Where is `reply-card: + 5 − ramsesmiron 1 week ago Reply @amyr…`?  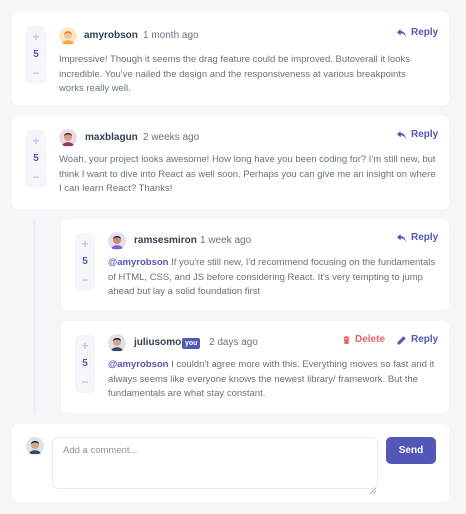
reply-card: + 5 − ramsesmiron 1 week ago Reply @amyr… is located at coordinates (255, 264).